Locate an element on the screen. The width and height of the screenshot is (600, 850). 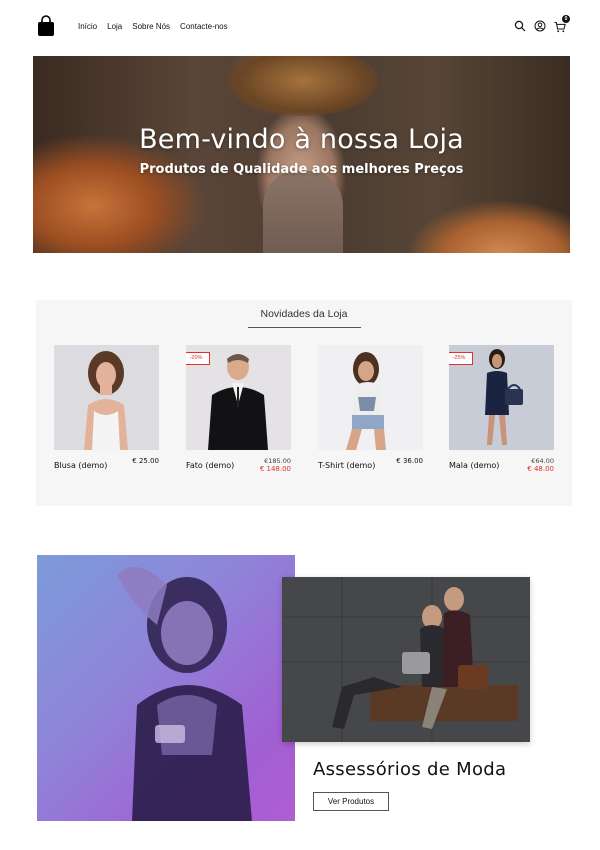
product-card: -20% Fato (demo) €185.00 € 148.00 is located at coordinates (238, 409).